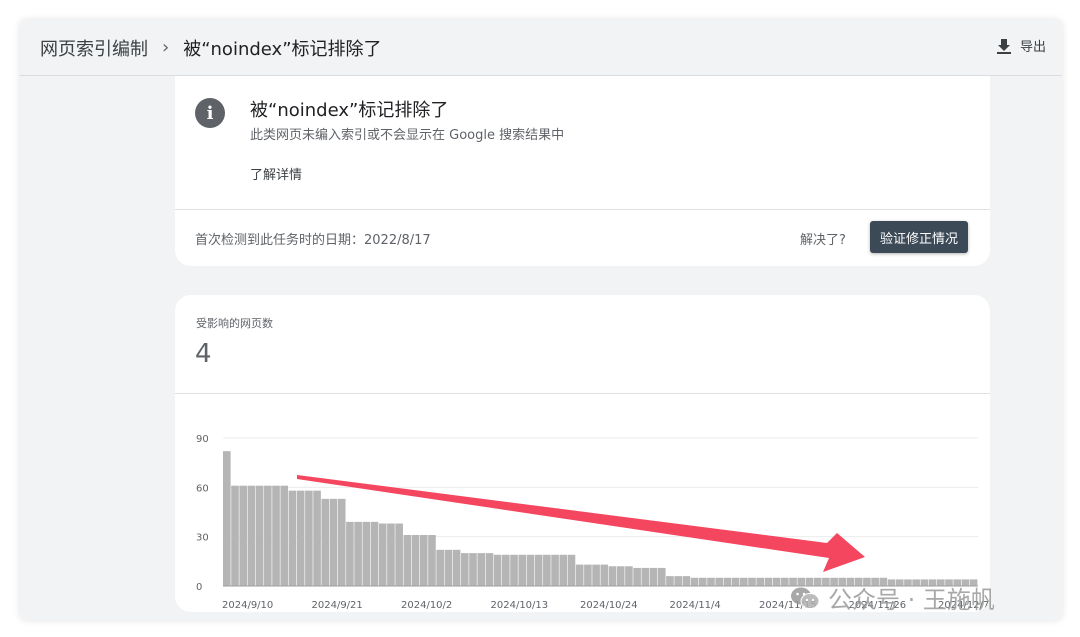 The width and height of the screenshot is (1080, 637). I want to click on x-tick-label: 2024/9/10, so click(247, 605).